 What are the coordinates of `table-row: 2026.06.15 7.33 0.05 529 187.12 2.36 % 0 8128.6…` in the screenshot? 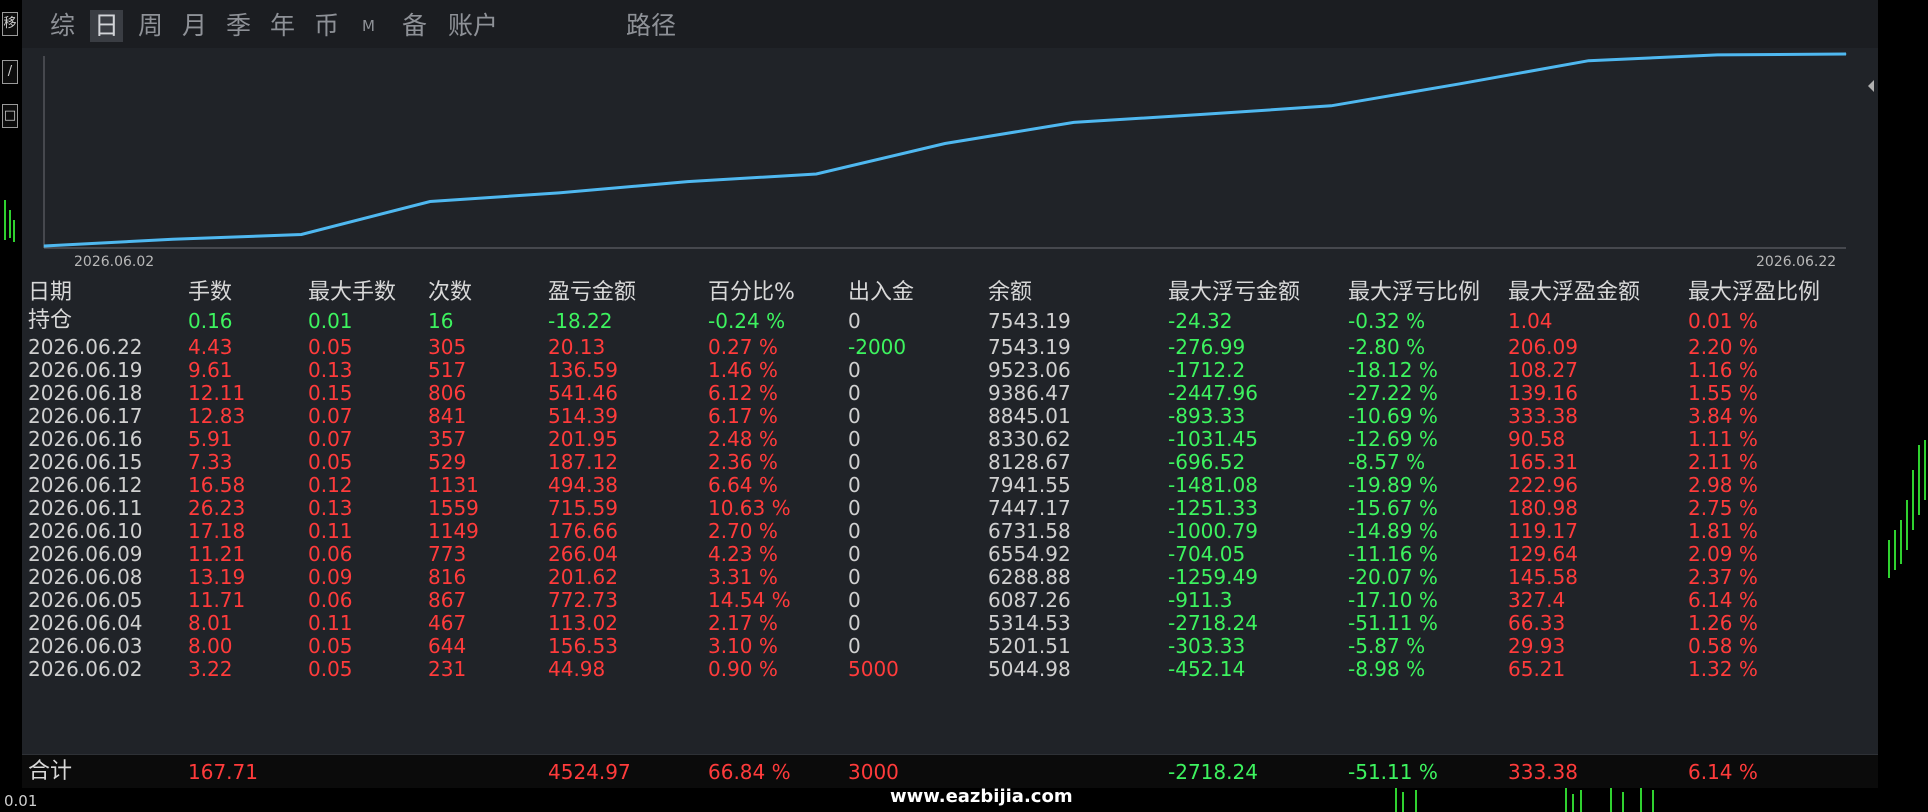 It's located at (950, 461).